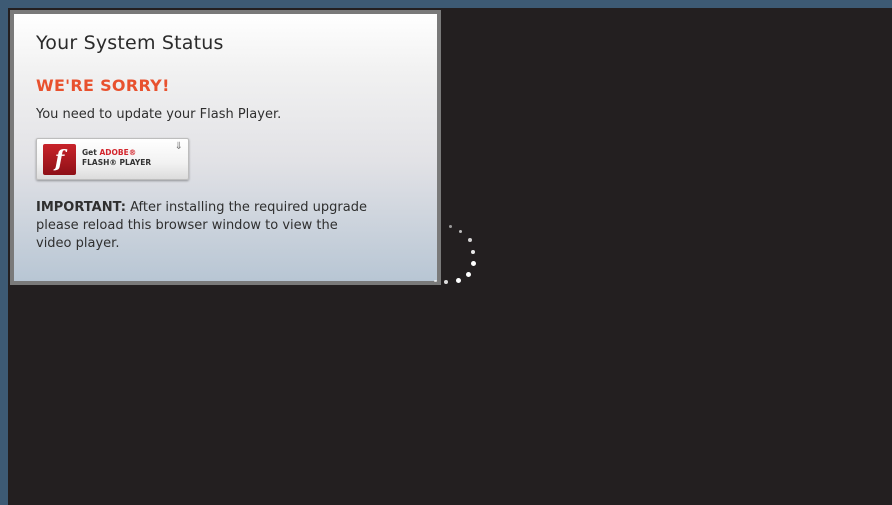  I want to click on update-message: You need to update your Flash Player., so click(159, 114).